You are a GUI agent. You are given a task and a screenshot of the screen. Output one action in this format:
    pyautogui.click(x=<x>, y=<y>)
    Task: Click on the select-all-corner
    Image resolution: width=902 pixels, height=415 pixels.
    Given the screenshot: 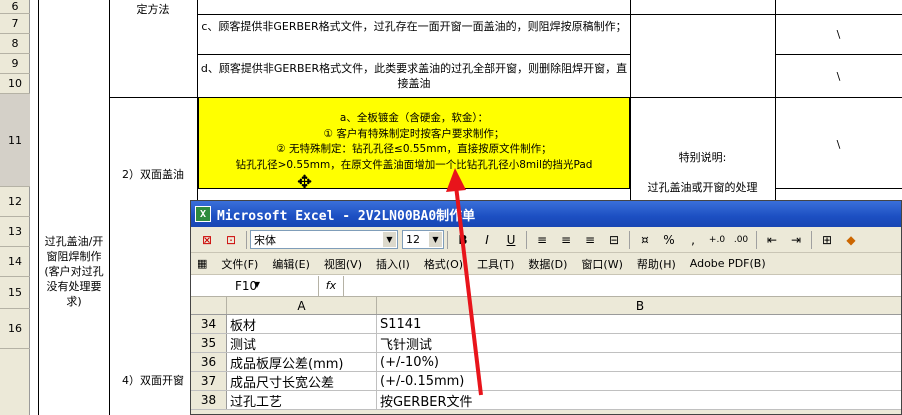 What is the action you would take?
    pyautogui.click(x=209, y=305)
    